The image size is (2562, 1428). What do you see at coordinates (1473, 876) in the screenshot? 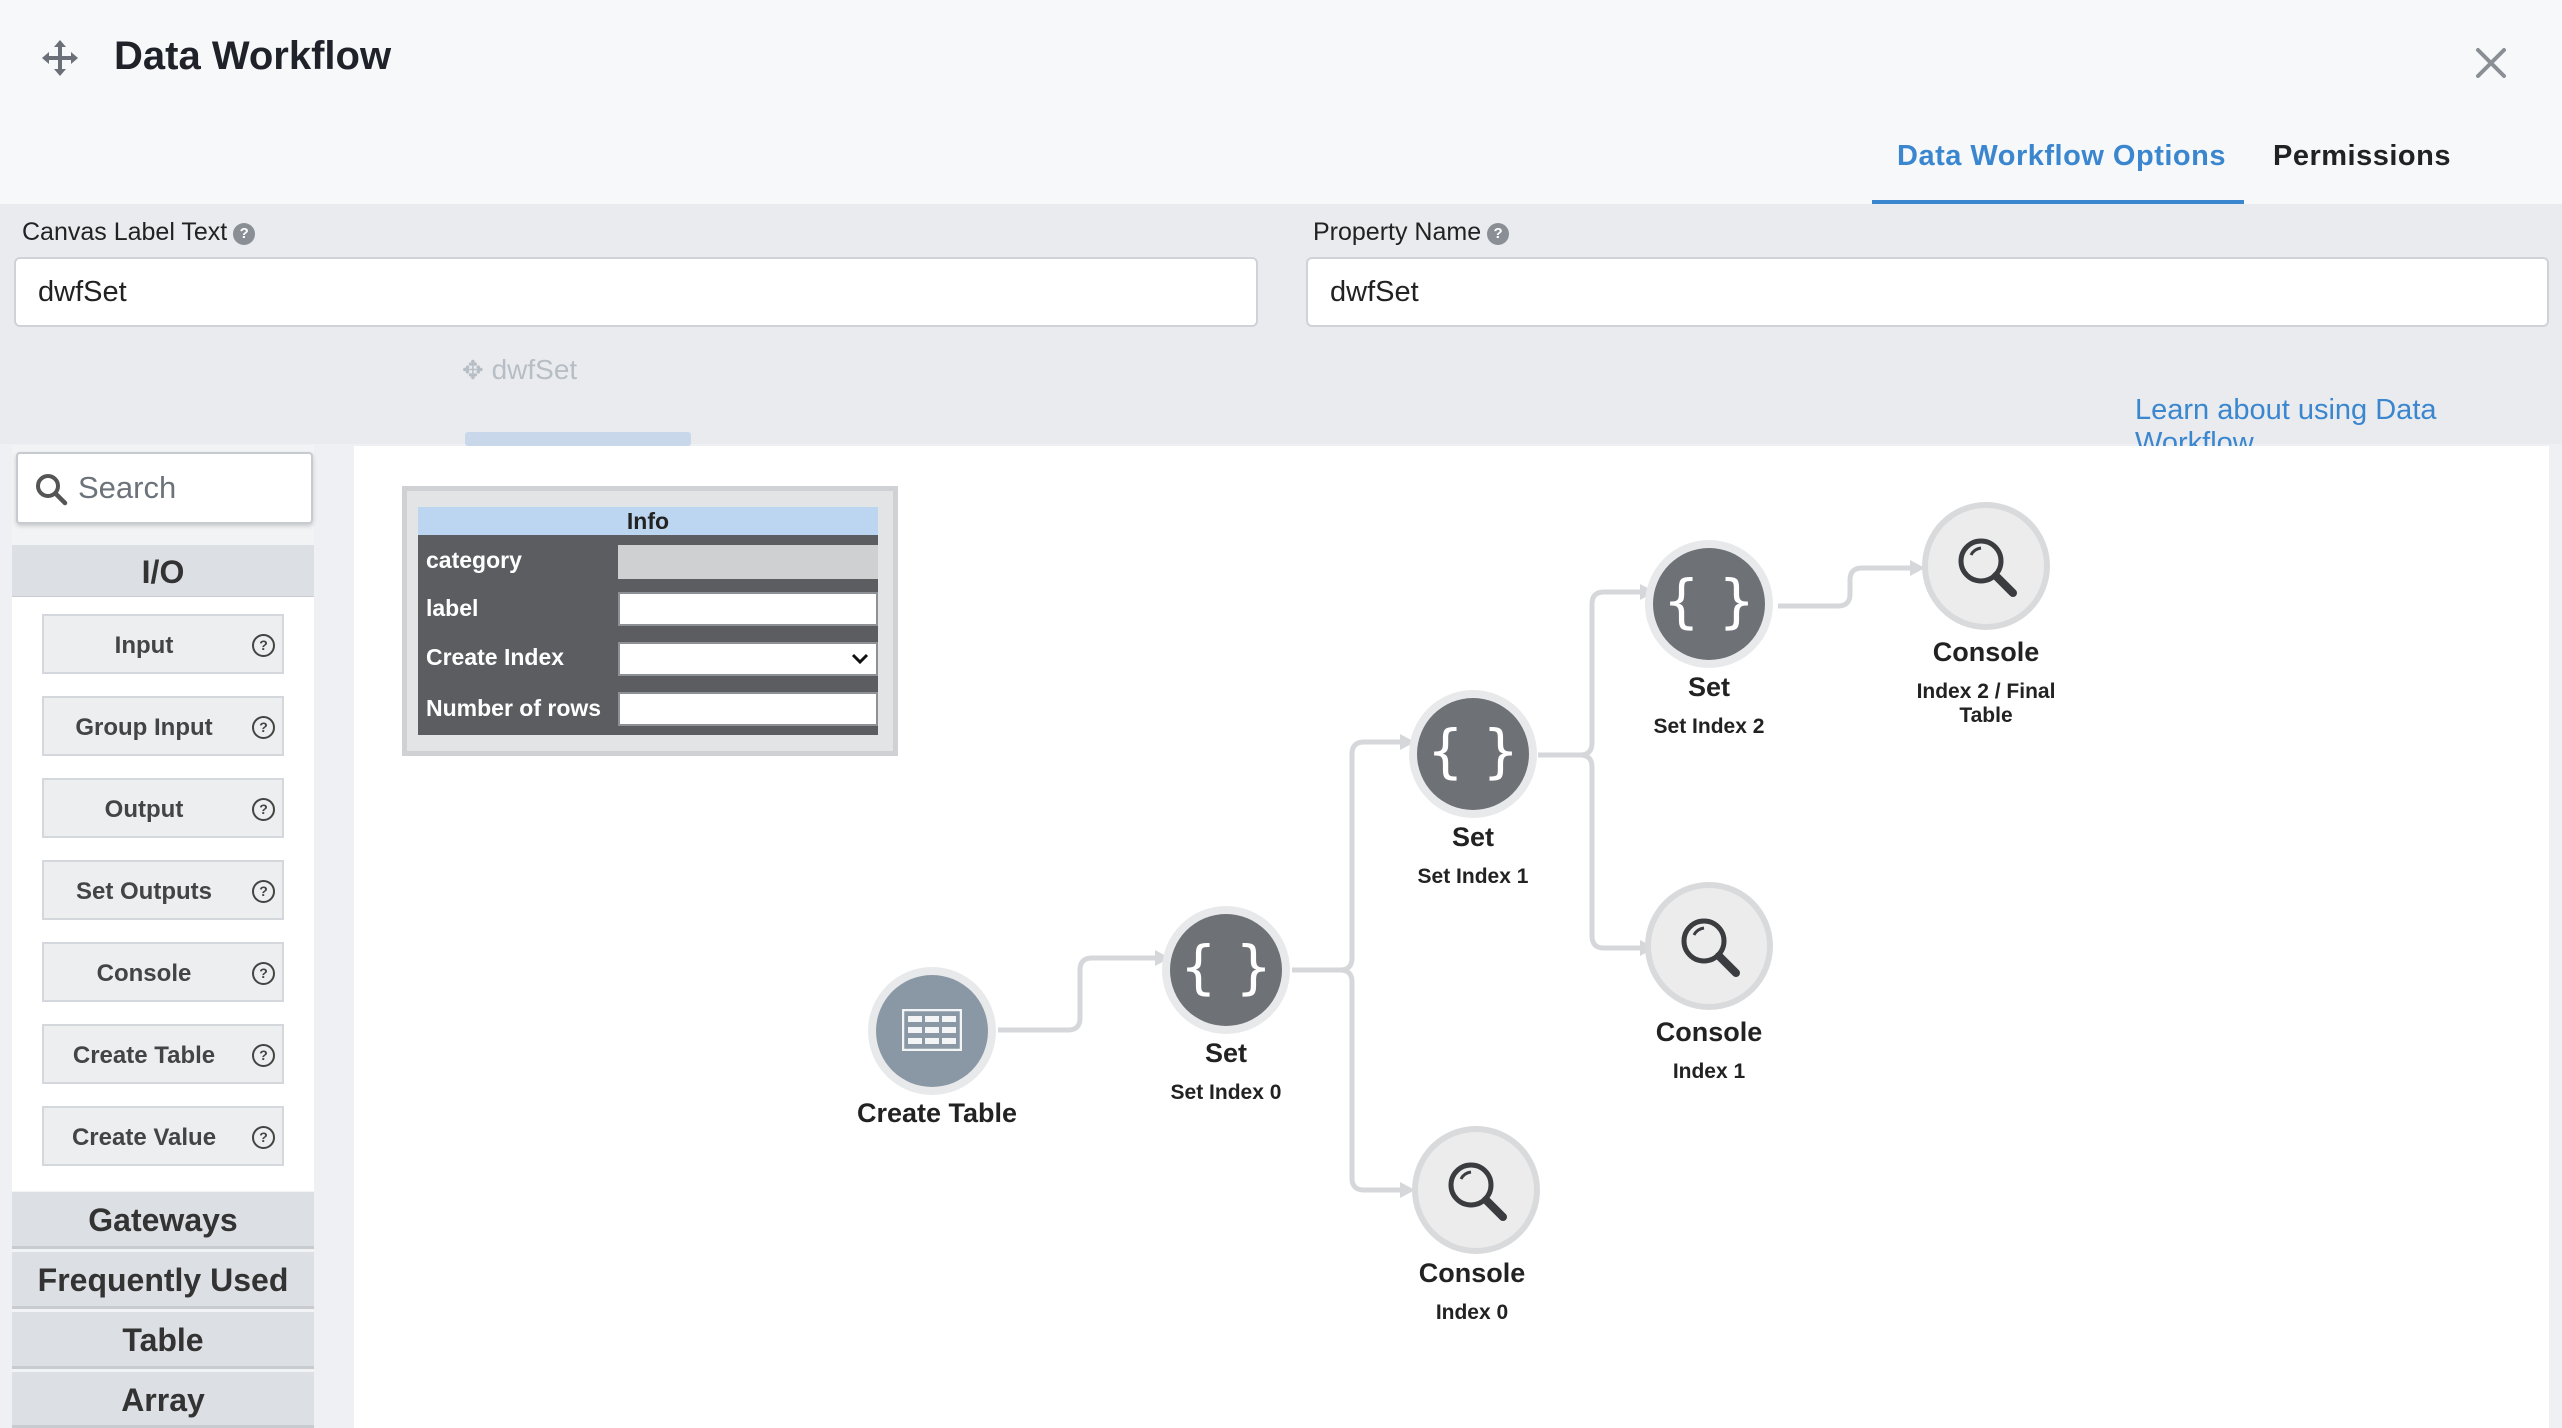
I see `node-set-1-label: Set Index 1` at bounding box center [1473, 876].